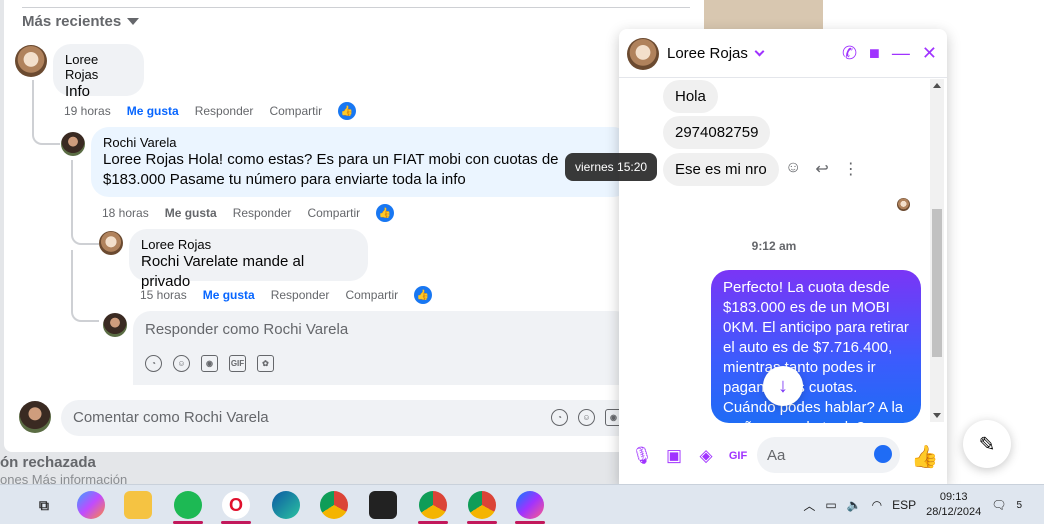 Image resolution: width=1044 pixels, height=524 pixels. Describe the element at coordinates (828, 455) in the screenshot. I see `message-input: Aa` at that location.